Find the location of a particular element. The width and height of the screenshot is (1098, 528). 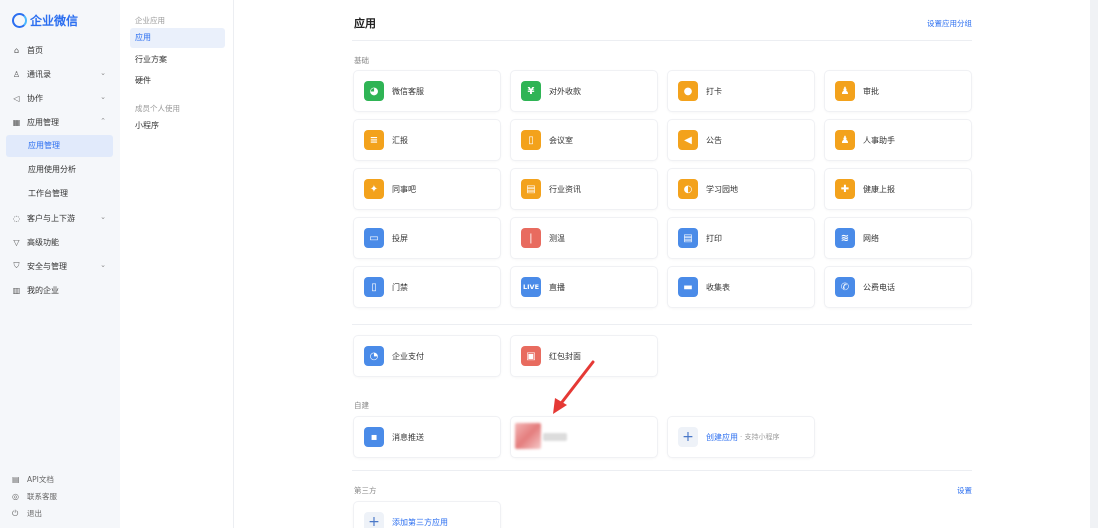

nav-sub-app-management: 应用管理 is located at coordinates (59, 146).